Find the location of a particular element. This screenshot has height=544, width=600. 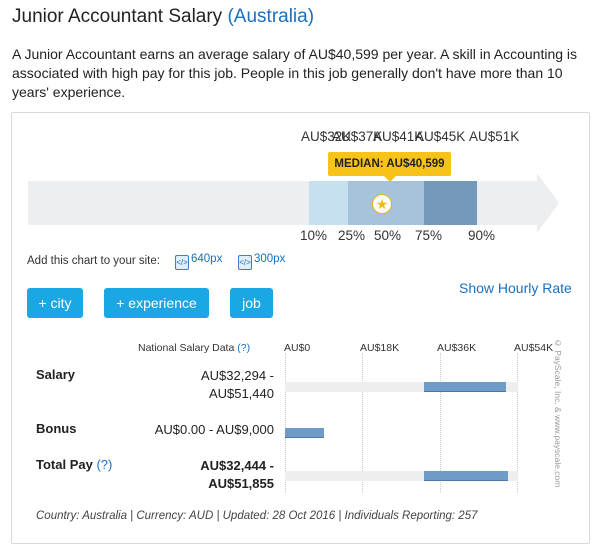

add-experience-button: + experience is located at coordinates (156, 303).